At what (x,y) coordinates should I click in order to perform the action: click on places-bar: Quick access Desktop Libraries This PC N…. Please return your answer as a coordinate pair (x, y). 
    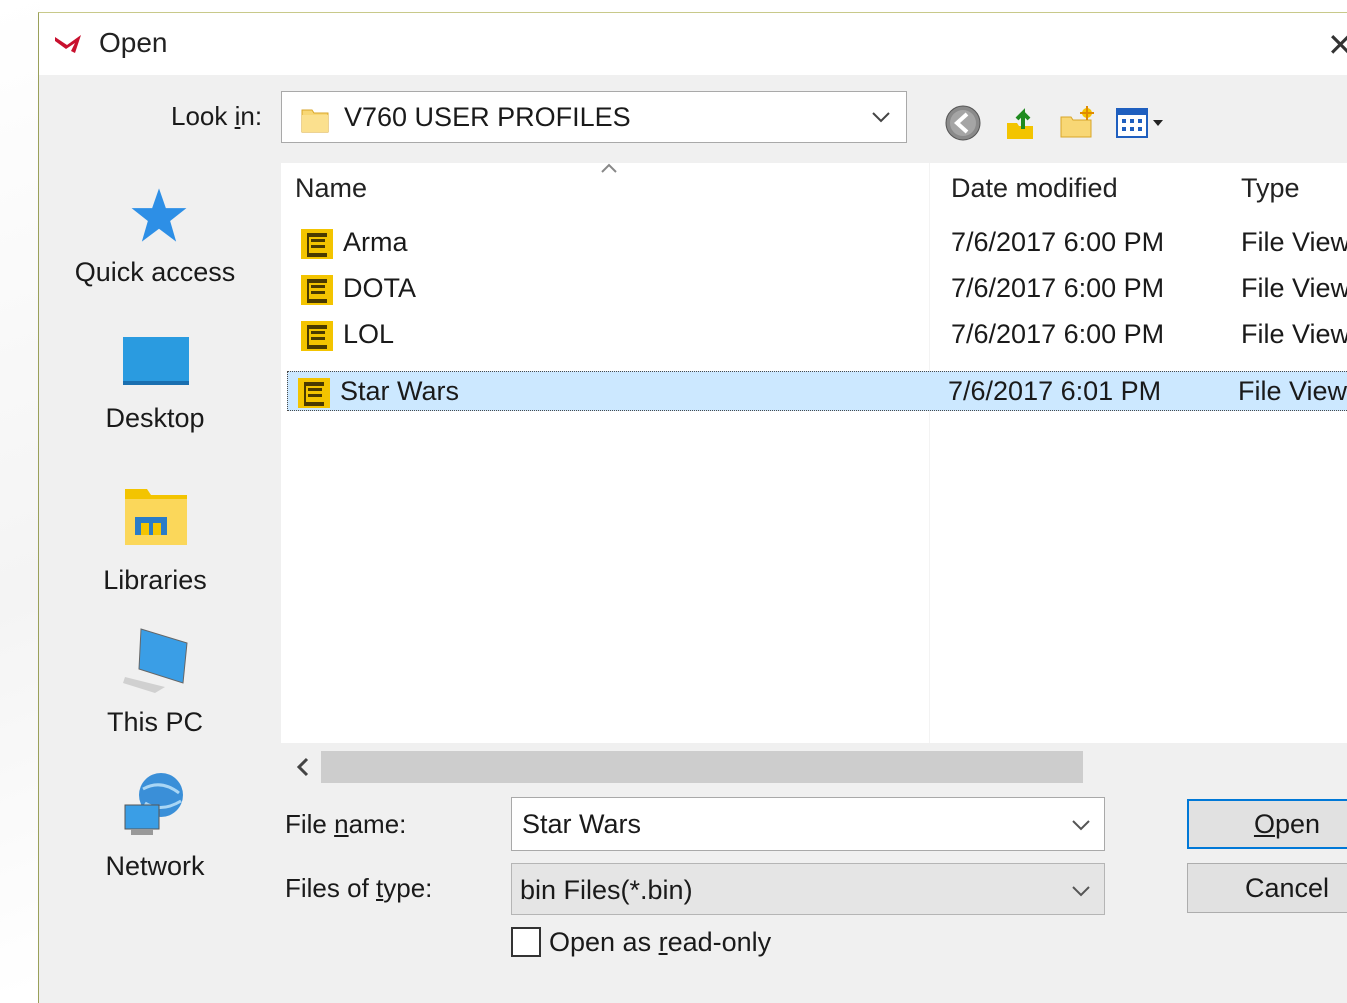
    Looking at the image, I should click on (155, 583).